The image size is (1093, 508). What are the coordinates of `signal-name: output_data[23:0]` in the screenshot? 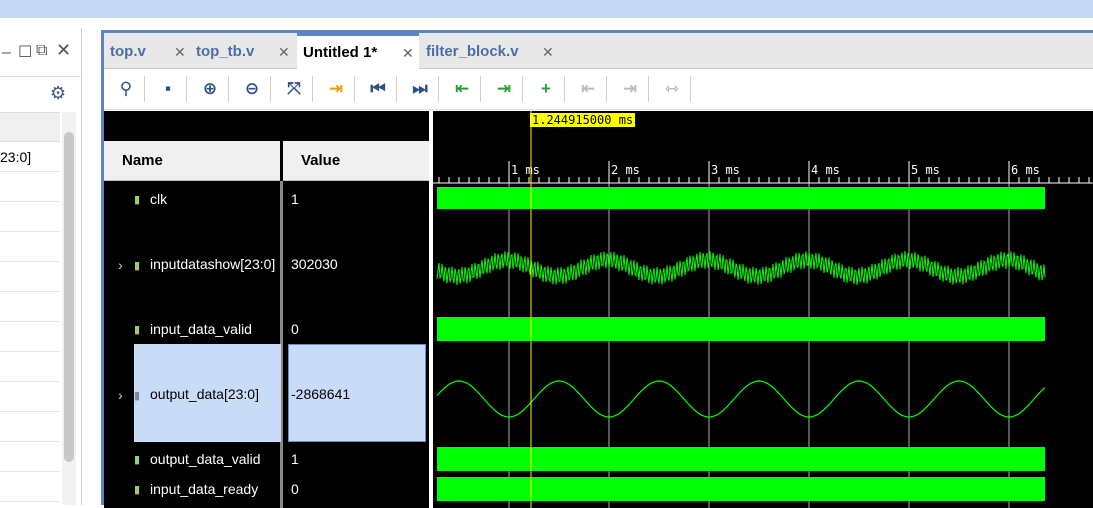 It's located at (204, 394).